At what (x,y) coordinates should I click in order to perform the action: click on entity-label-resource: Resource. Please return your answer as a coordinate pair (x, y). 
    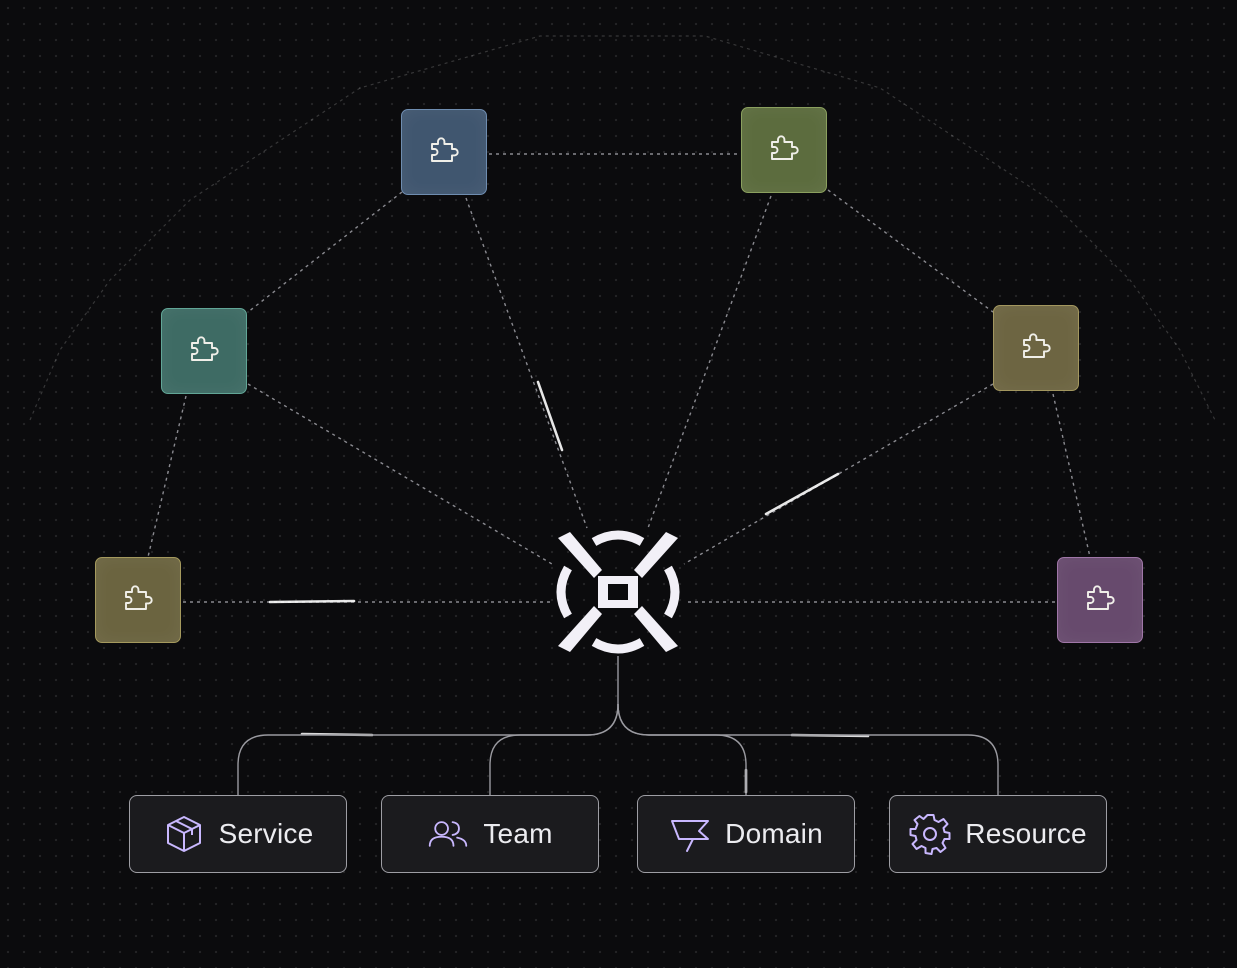
    Looking at the image, I should click on (1026, 833).